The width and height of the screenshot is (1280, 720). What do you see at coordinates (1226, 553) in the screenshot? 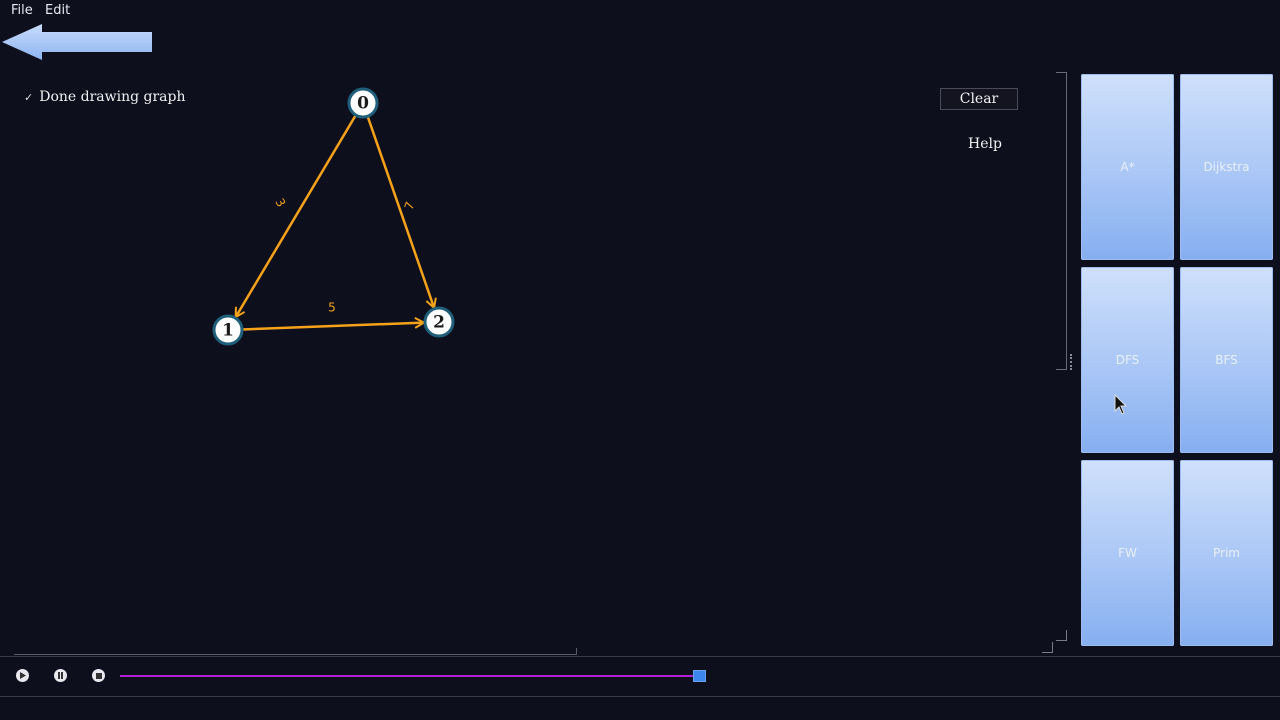
I see `prim-button: Prim` at bounding box center [1226, 553].